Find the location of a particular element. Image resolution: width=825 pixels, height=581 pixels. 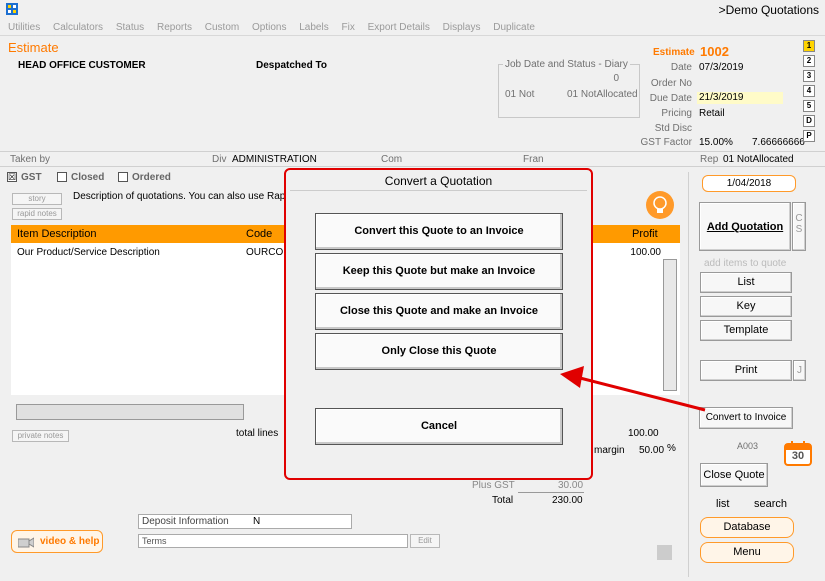

std-disc-label: Std Disc is located at coordinates (673, 128).